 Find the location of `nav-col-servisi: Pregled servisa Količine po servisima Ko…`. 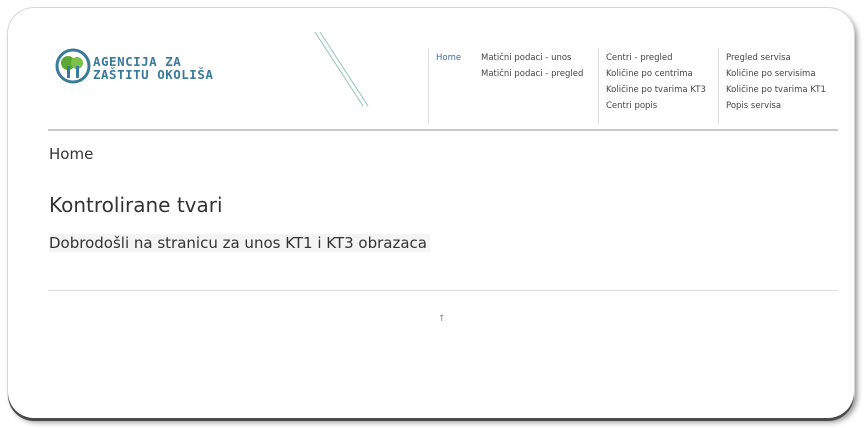

nav-col-servisi: Pregled servisa Količine po servisima Ko… is located at coordinates (776, 82).